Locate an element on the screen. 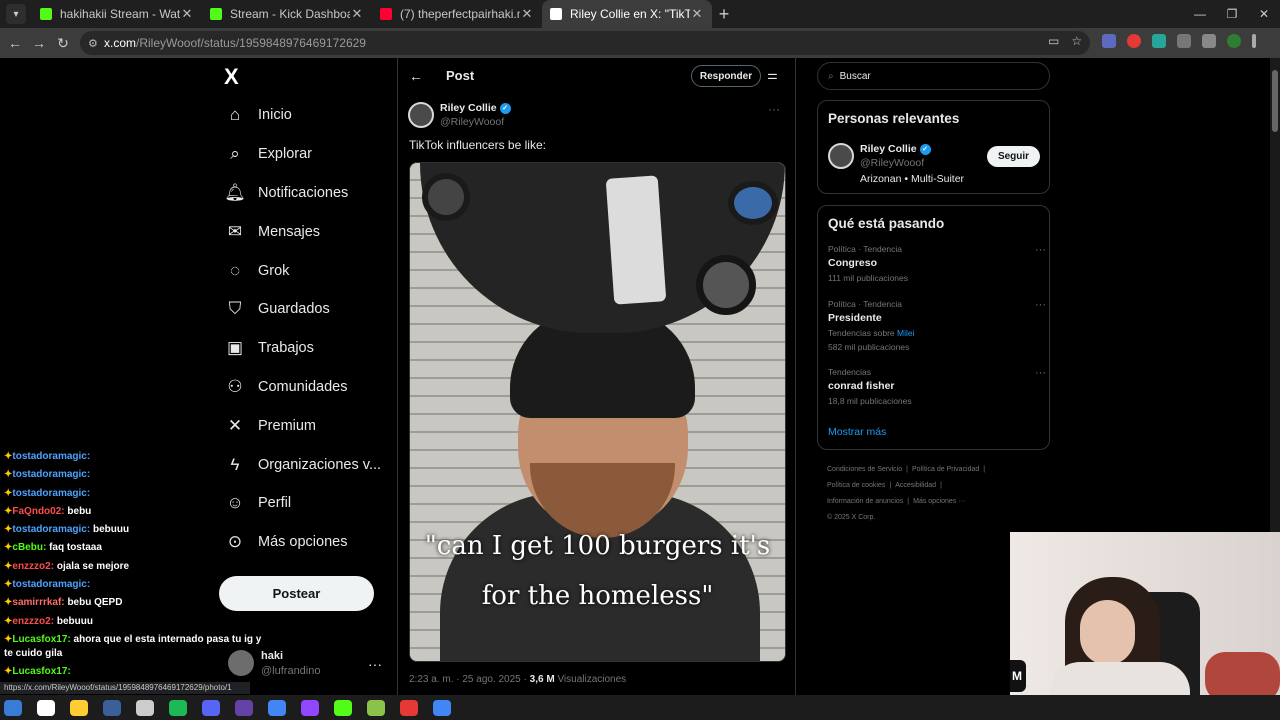 This screenshot has height=720, width=1280. search-input is located at coordinates (934, 76).